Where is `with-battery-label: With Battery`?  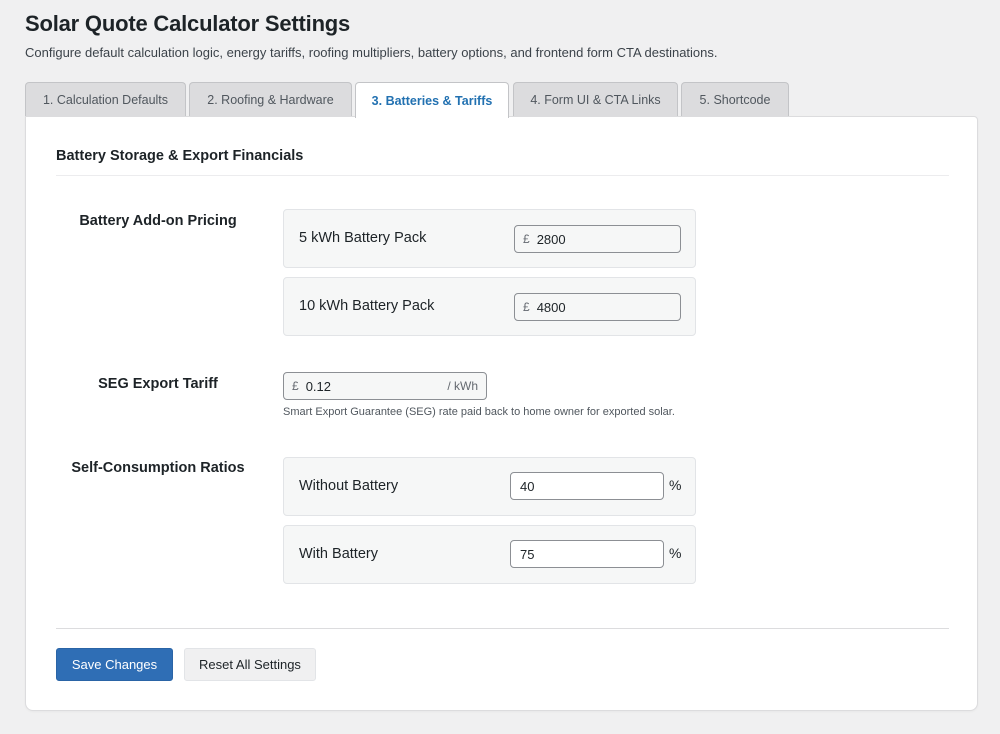
with-battery-label: With Battery is located at coordinates (338, 554).